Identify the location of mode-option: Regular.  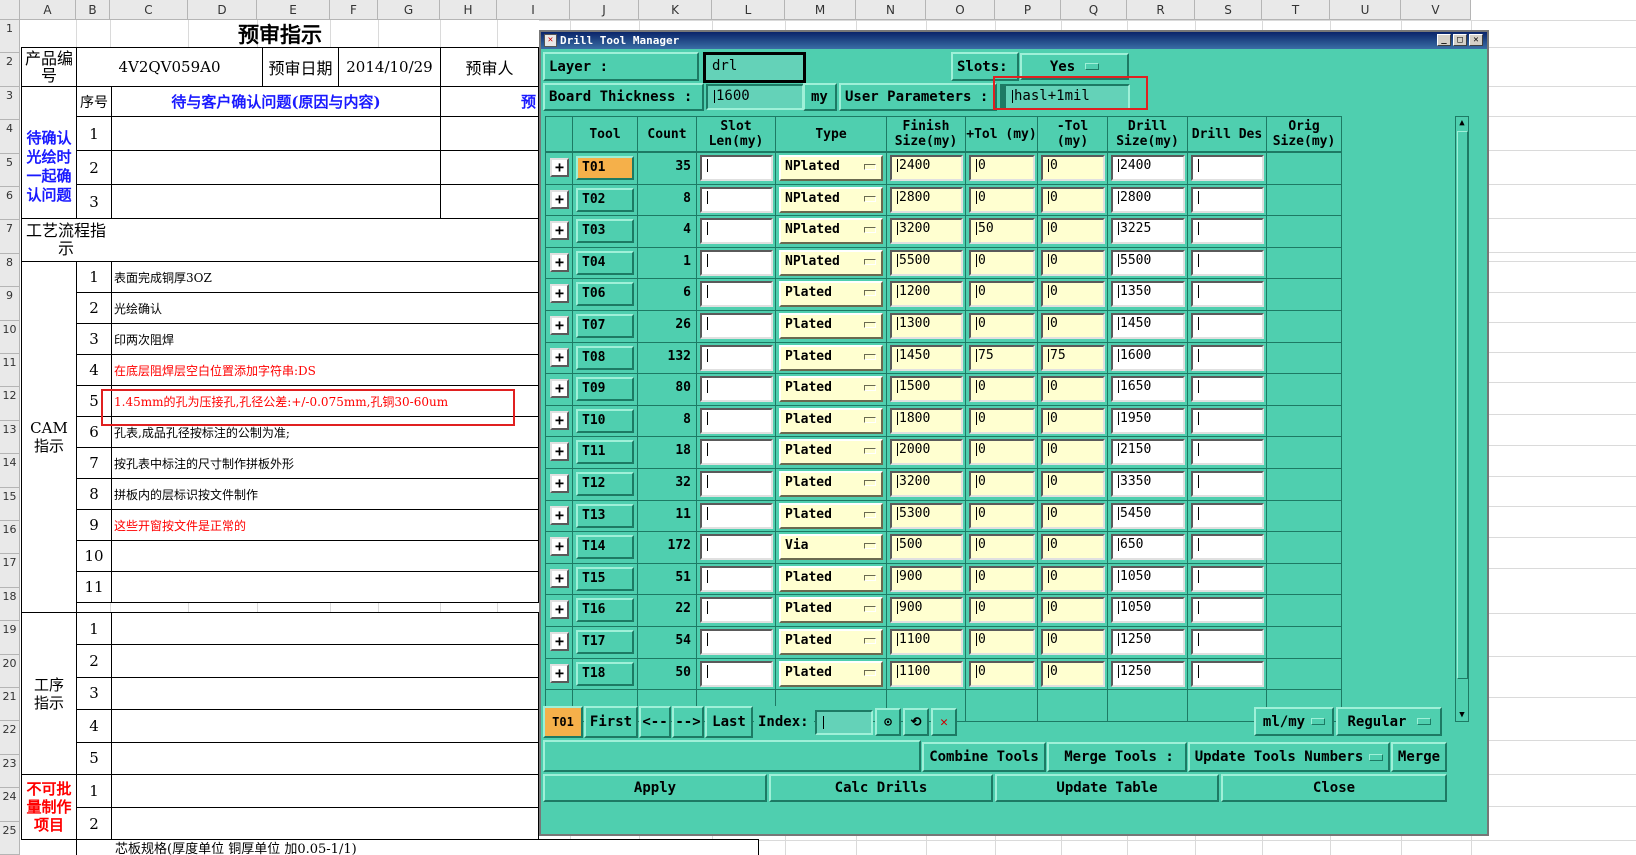
(1389, 721).